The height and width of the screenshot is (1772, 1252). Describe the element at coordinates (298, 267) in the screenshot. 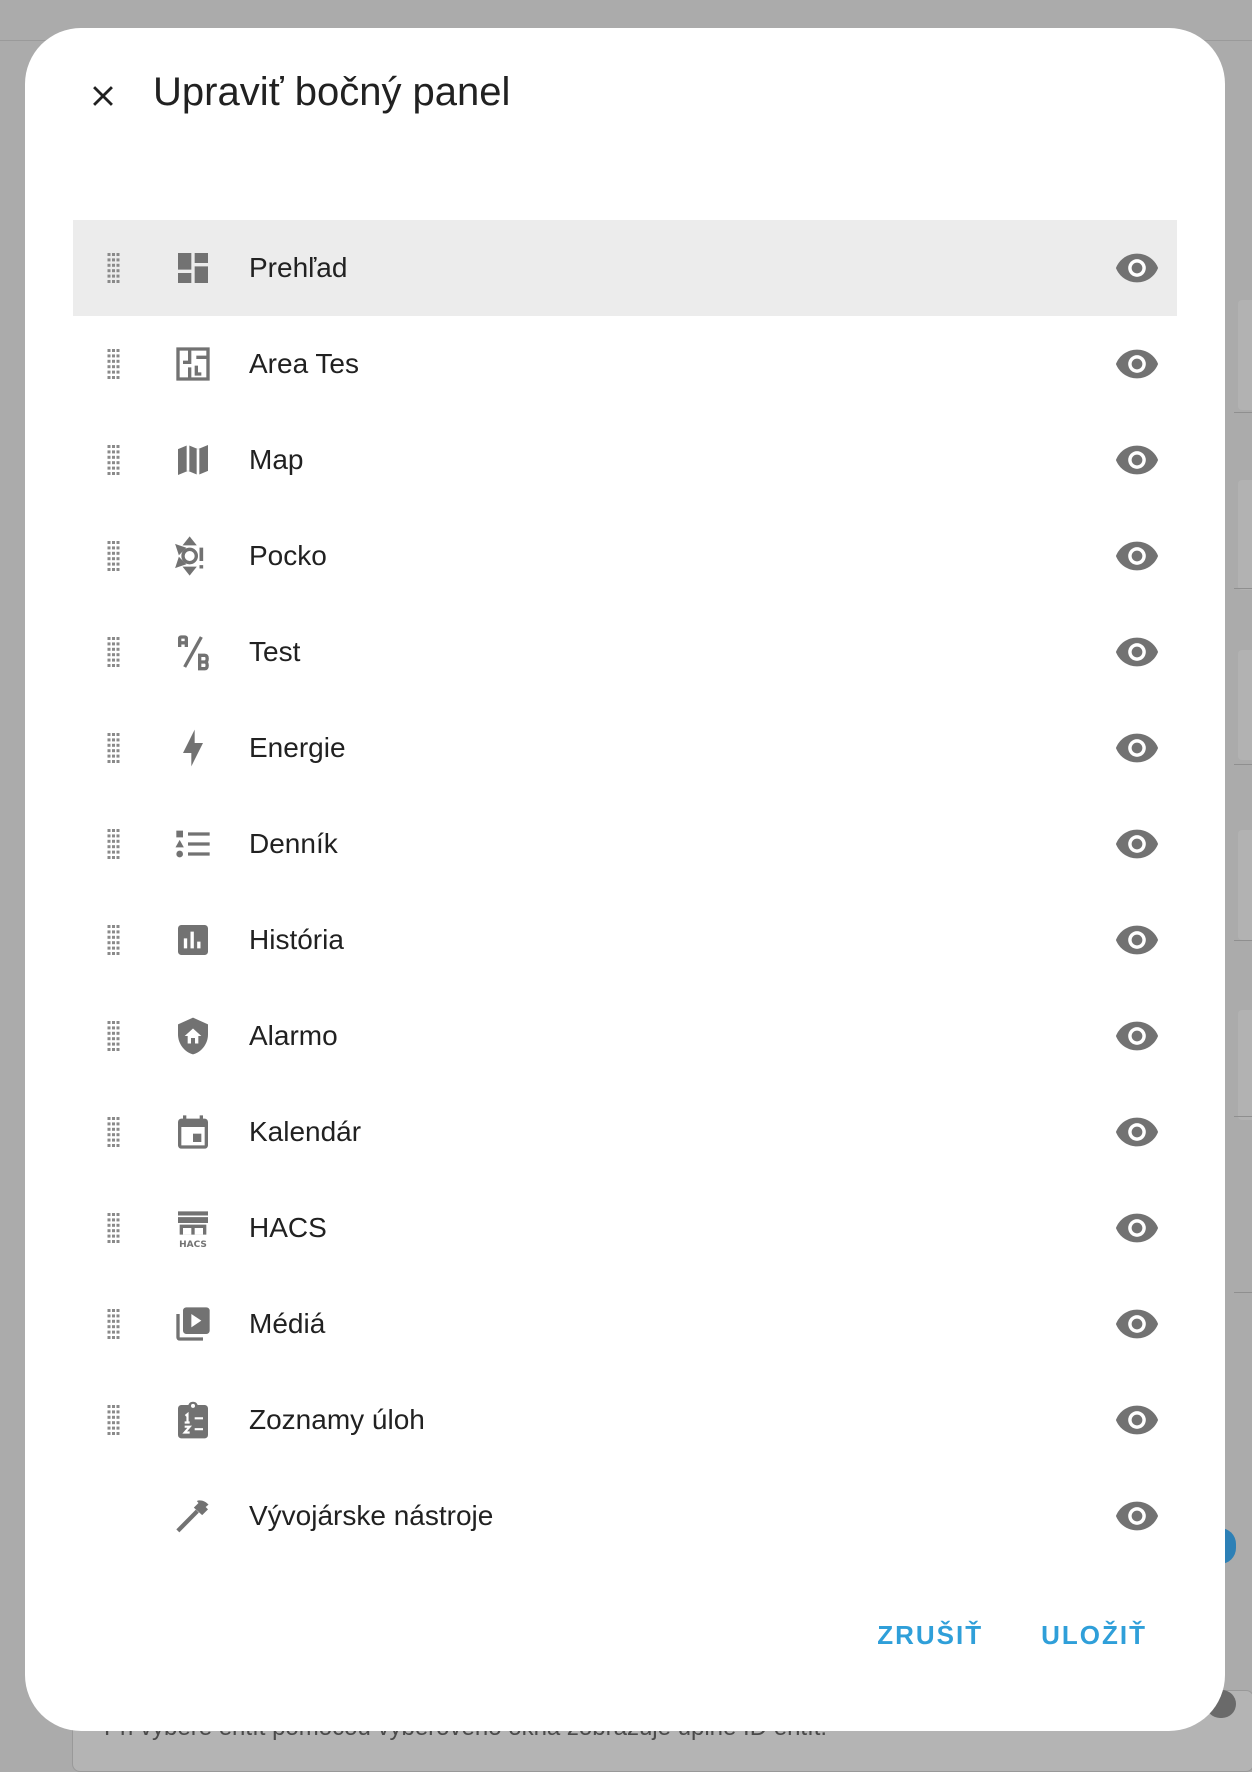

I see `sidebar-item-label: Prehľad` at that location.